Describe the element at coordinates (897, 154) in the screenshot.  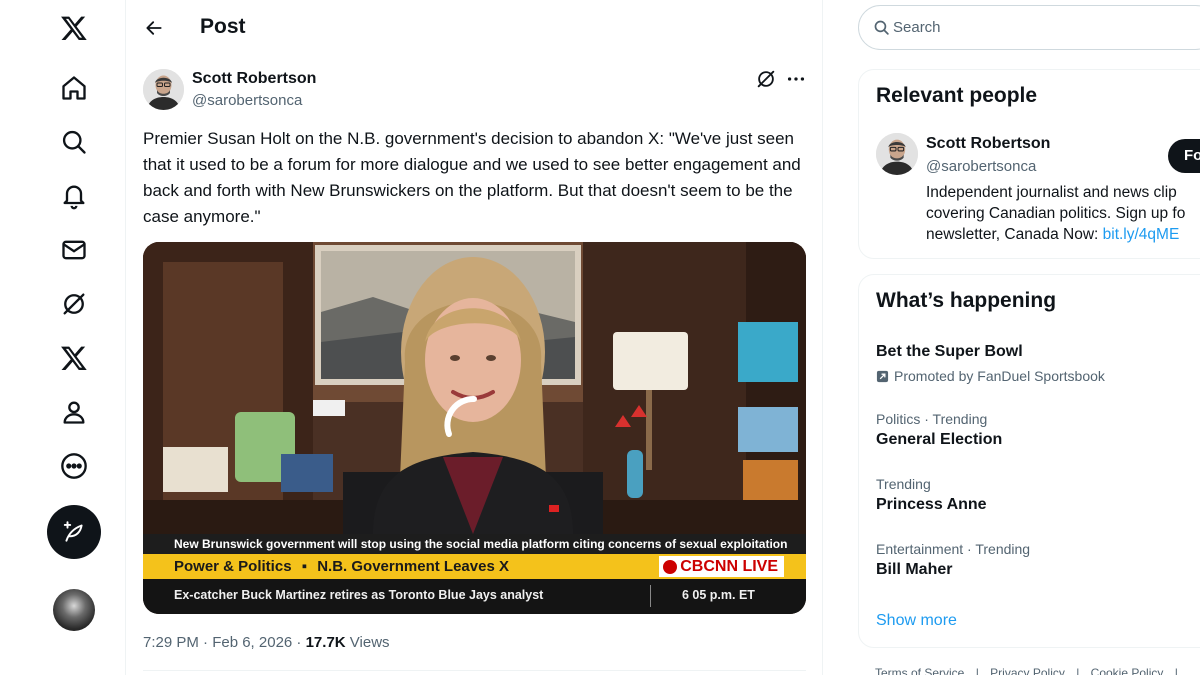
I see `person-avatar` at that location.